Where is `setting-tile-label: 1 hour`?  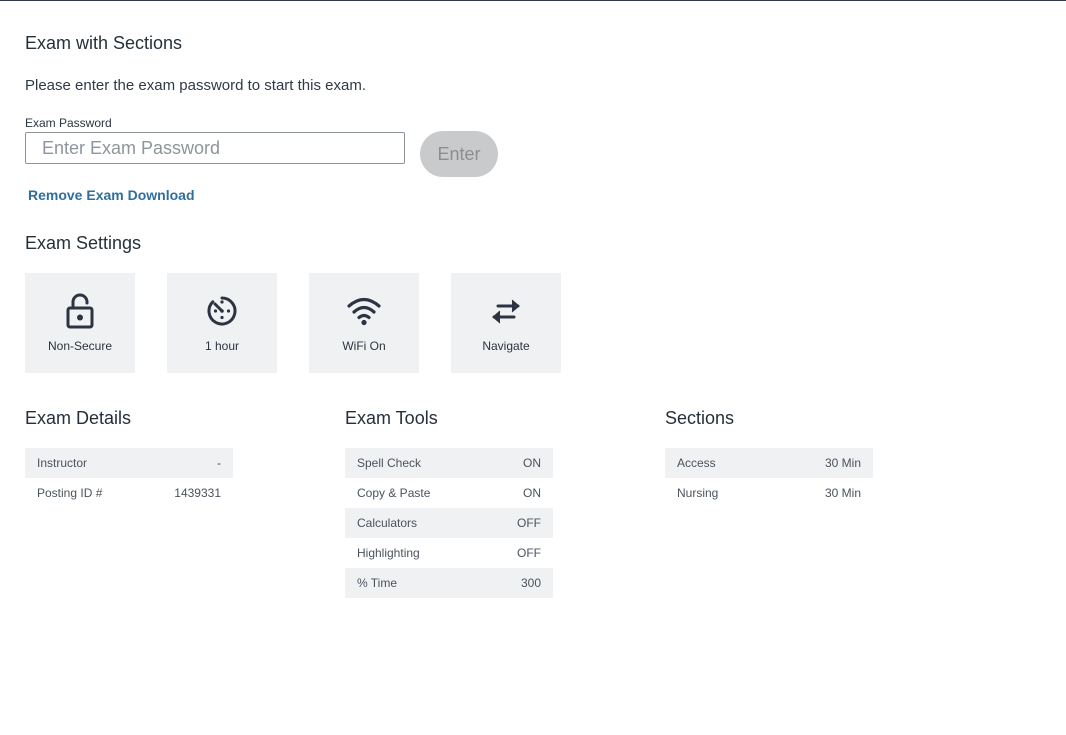 setting-tile-label: 1 hour is located at coordinates (222, 346).